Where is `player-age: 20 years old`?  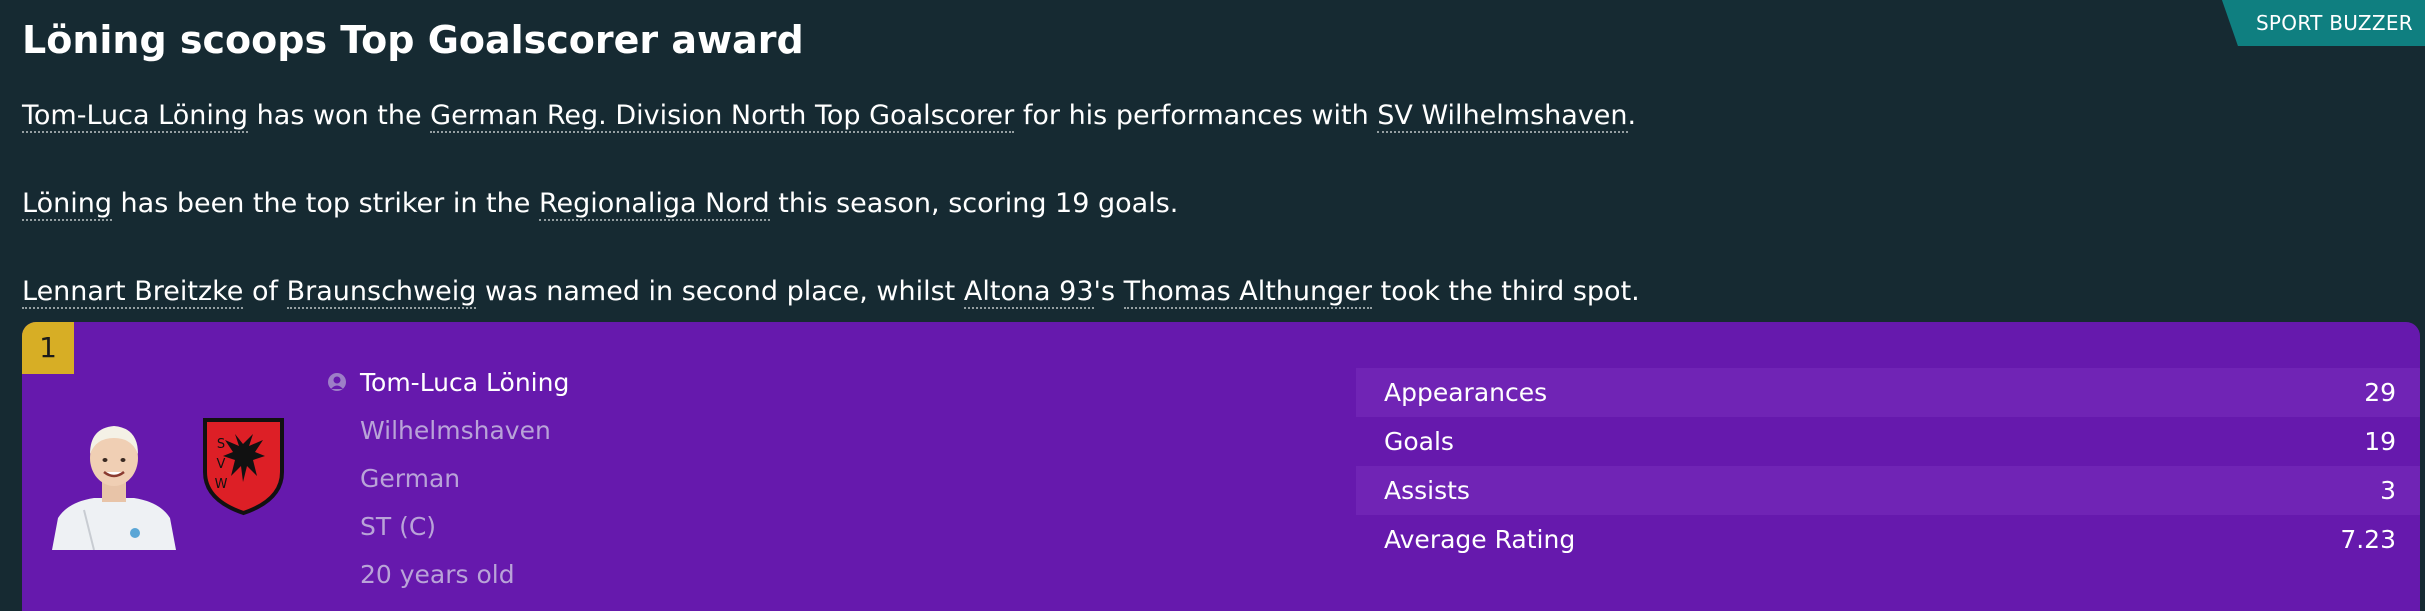 player-age: 20 years old is located at coordinates (437, 574).